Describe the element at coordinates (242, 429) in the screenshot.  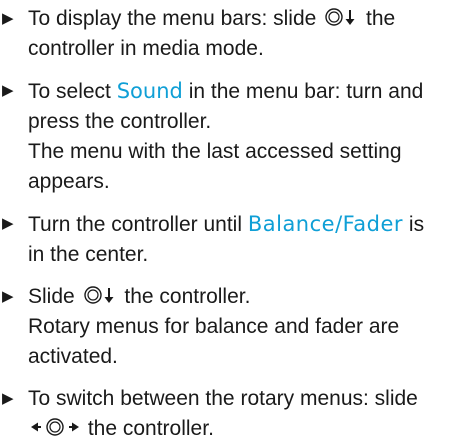
I see `step-line: the controller.` at that location.